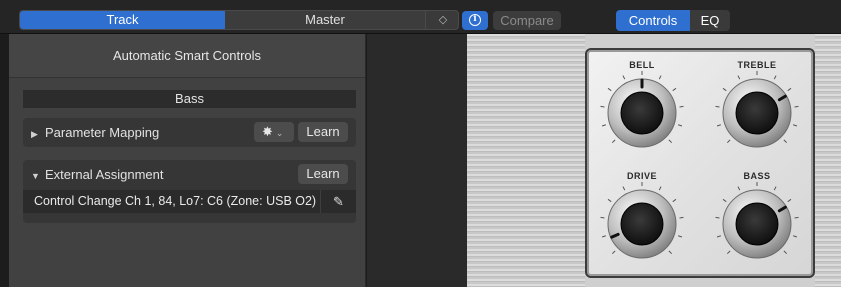  I want to click on up-down-stepper-icon: ◇, so click(441, 20).